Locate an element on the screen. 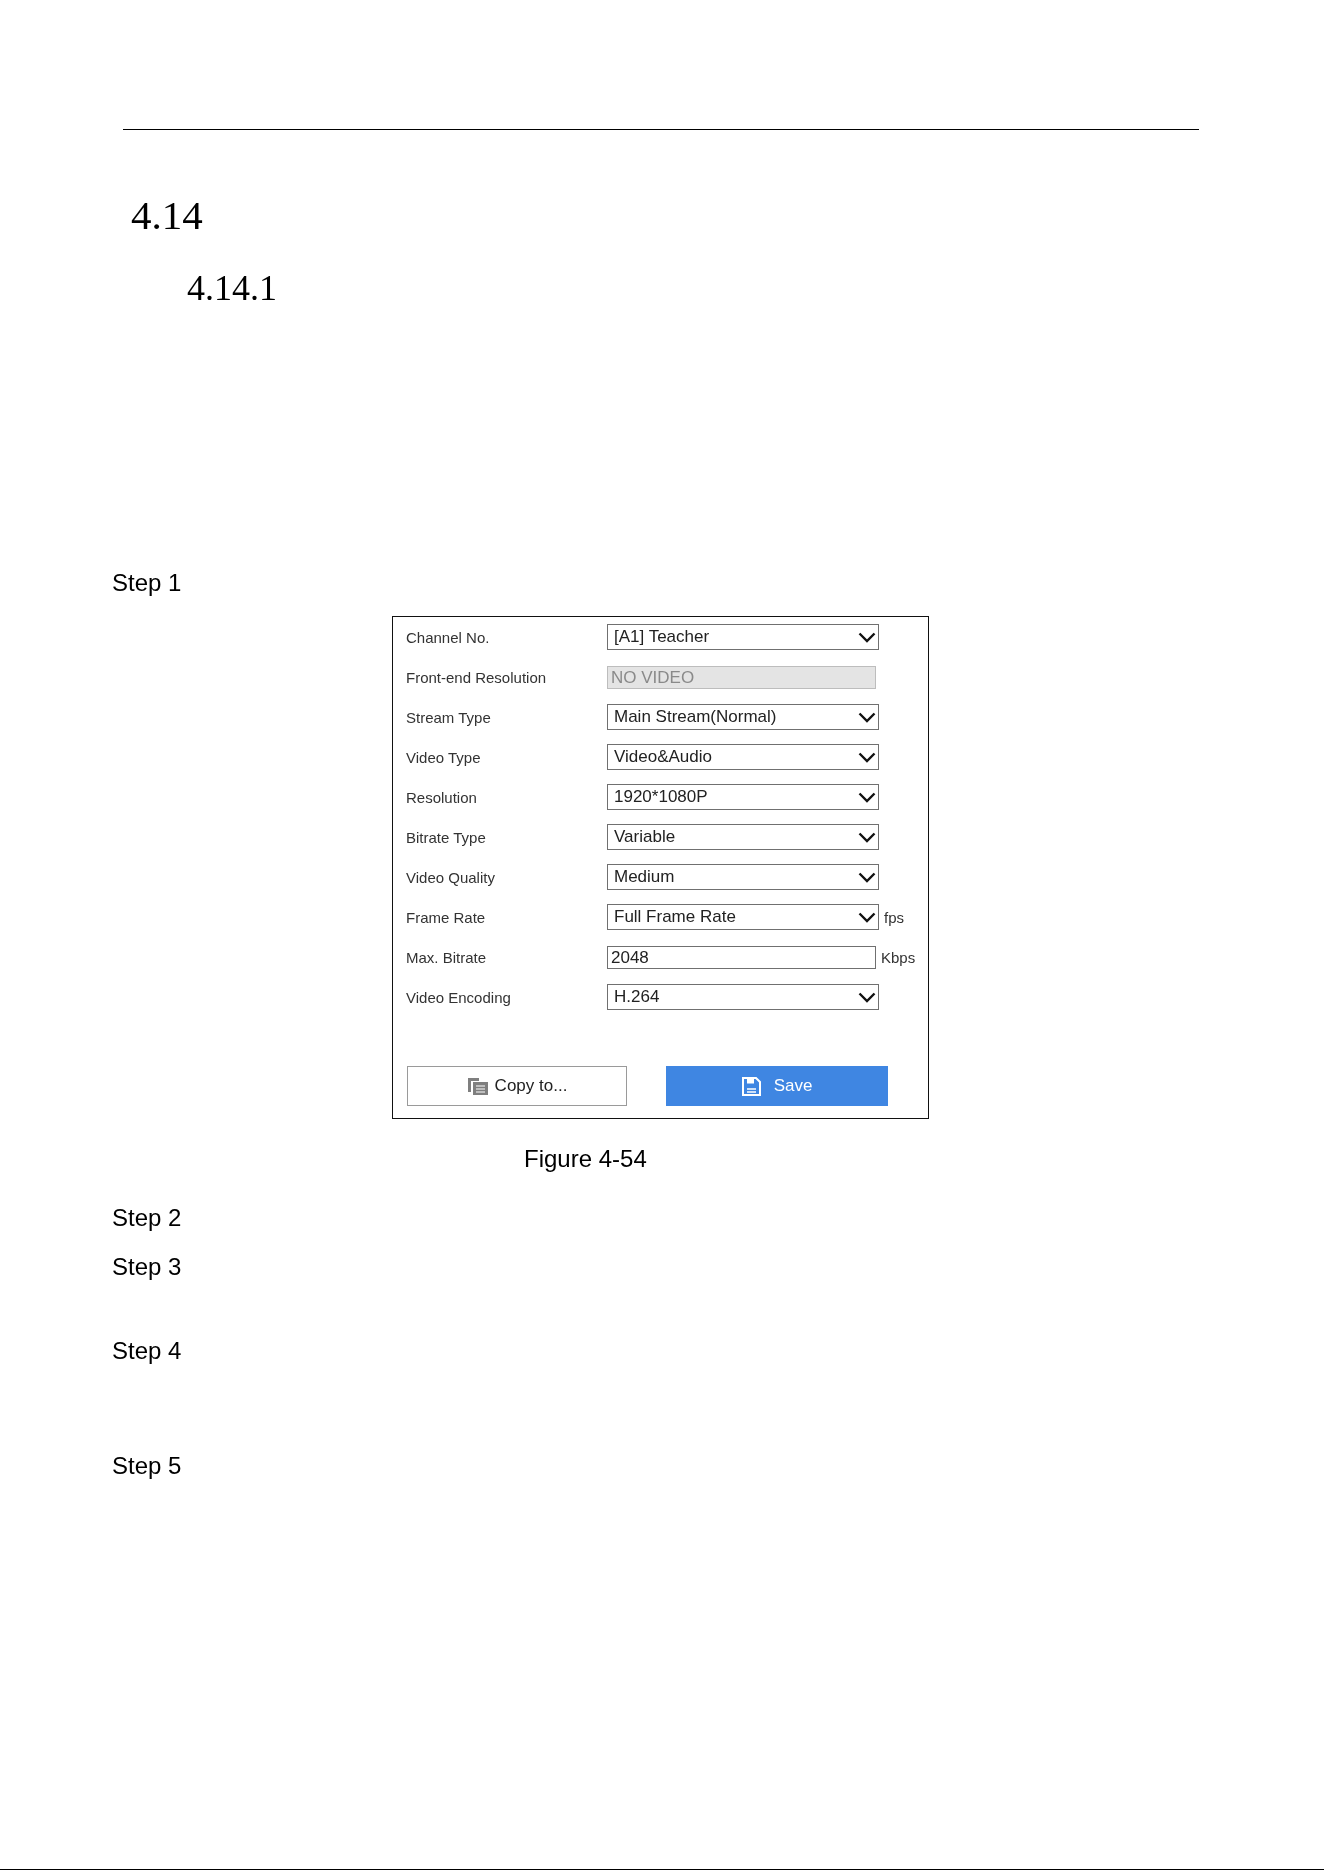  field-label: Front-end Resolution is located at coordinates (477, 677).